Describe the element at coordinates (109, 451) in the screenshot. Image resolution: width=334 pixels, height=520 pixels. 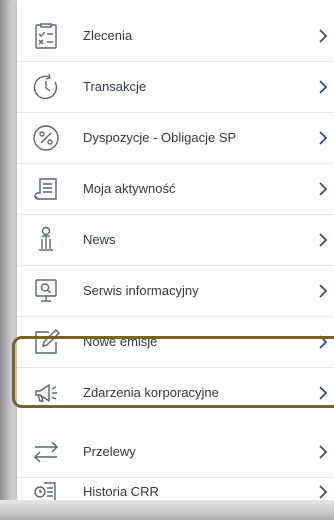
I see `menu-item-label: Przelewy` at that location.